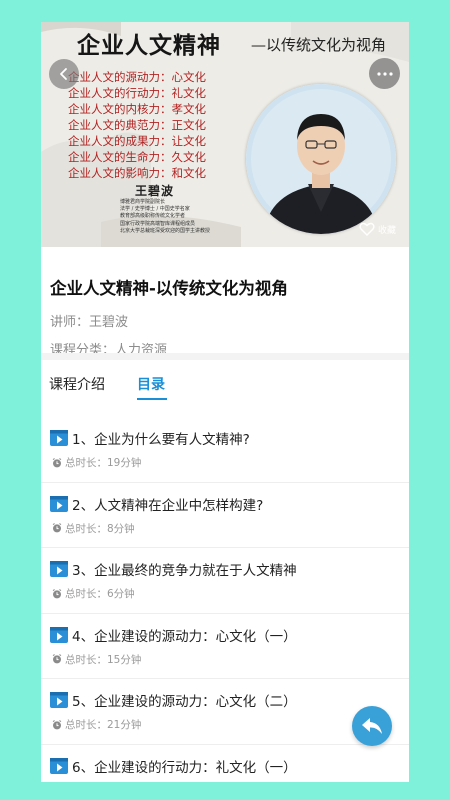 This screenshot has height=800, width=450. I want to click on list-item: 4、企业建设的源动力：心文化（一） 总时长：15分钟, so click(225, 646).